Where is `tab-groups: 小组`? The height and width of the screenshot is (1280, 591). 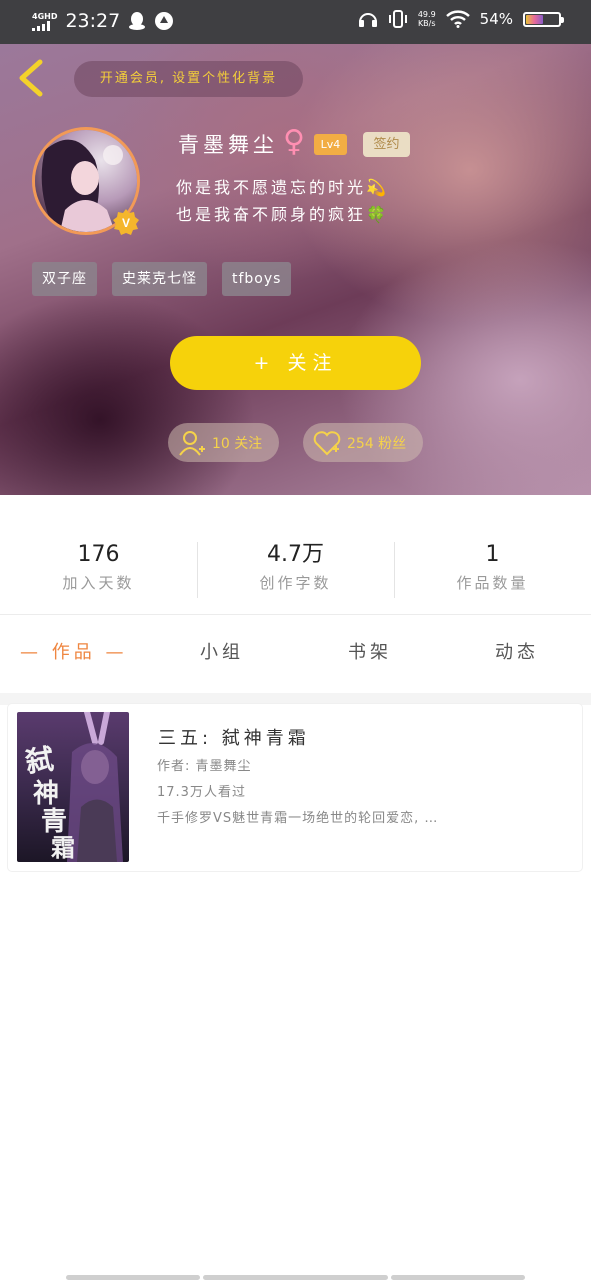 tab-groups: 小组 is located at coordinates (222, 653).